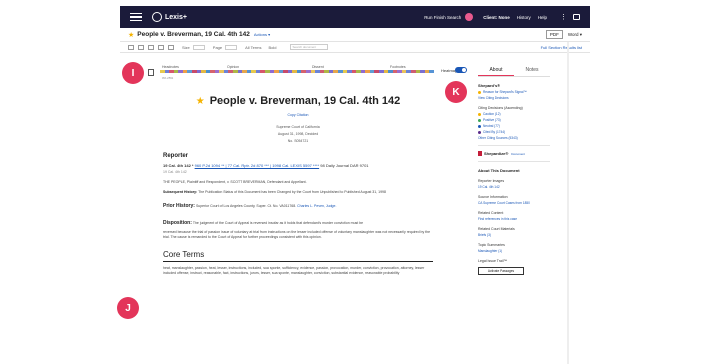 Image resolution: width=706 pixels, height=364 pixels. I want to click on copy-citation-link: Copy Citation, so click(298, 115).